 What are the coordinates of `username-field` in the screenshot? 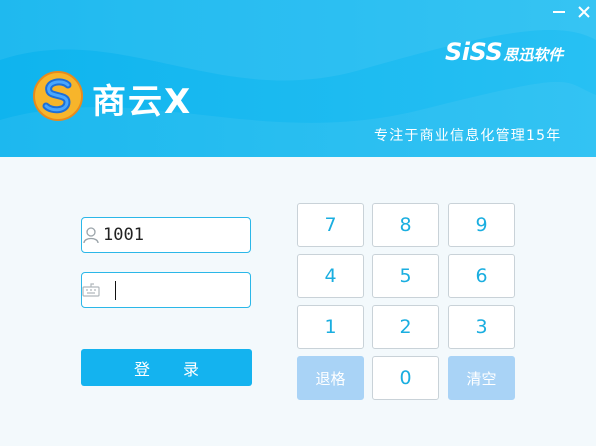 It's located at (200, 235).